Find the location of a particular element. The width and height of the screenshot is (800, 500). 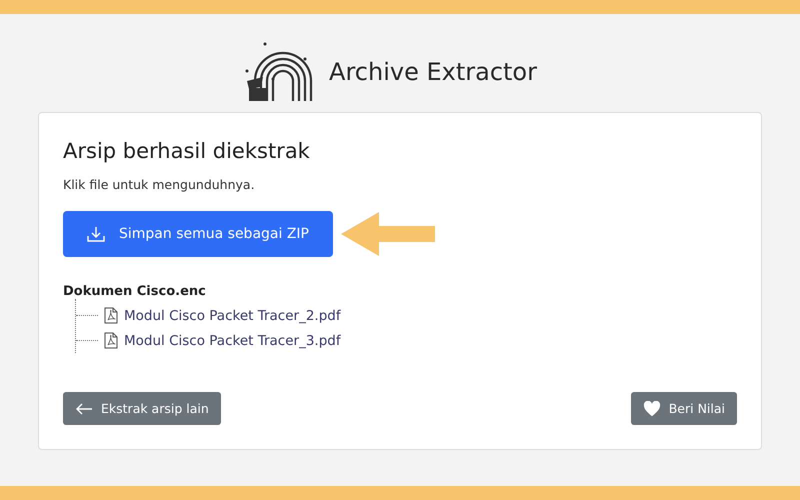

archive-name: Dokumen Cisco.enc is located at coordinates (135, 291).